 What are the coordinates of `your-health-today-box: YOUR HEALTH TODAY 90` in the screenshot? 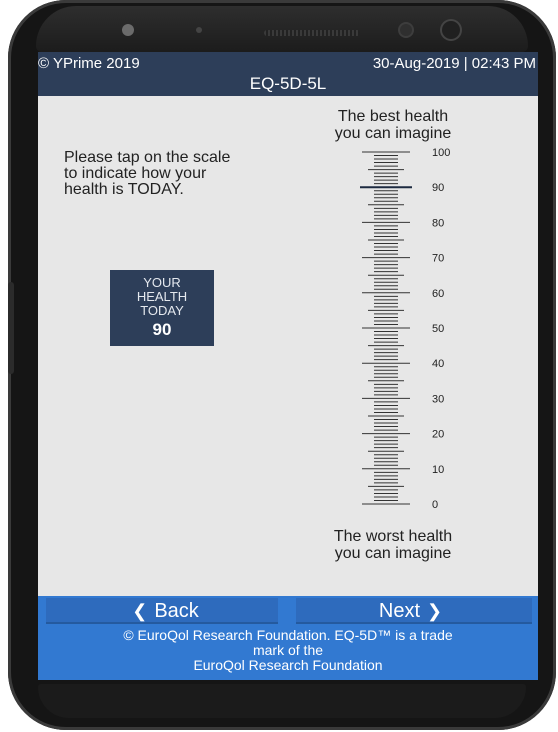 It's located at (162, 308).